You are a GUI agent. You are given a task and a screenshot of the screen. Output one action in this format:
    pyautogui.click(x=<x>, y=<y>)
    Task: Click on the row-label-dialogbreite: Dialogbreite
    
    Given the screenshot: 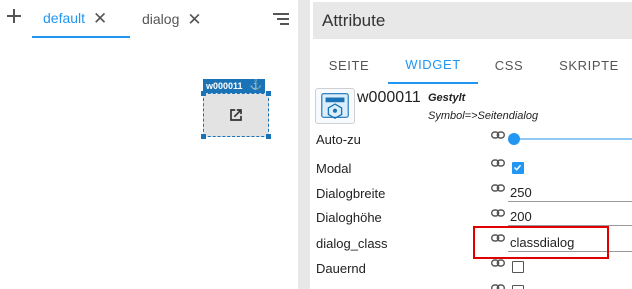 What is the action you would take?
    pyautogui.click(x=351, y=193)
    